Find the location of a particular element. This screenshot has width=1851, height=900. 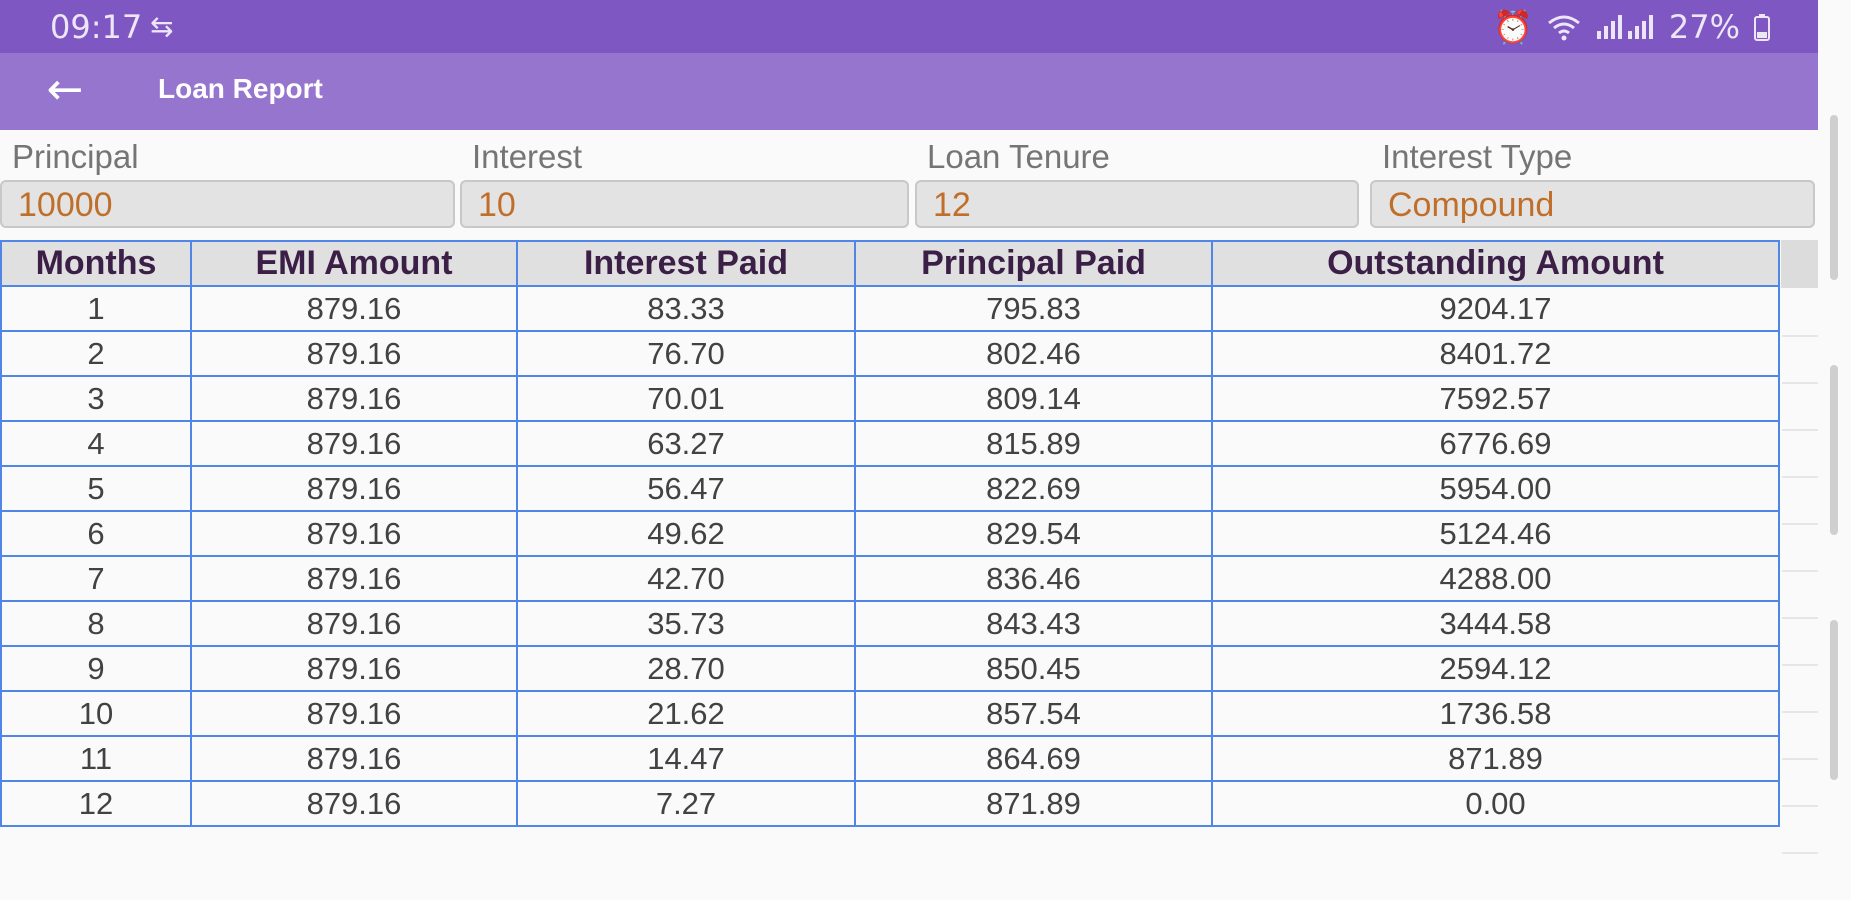

cell-principal-paid: 809.14 is located at coordinates (1033, 398).